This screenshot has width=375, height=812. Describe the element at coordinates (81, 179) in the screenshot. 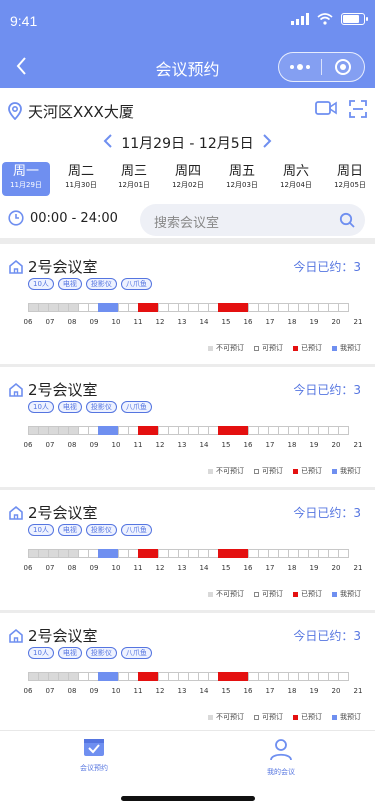

I see `day-tab: 周二 11月30日` at that location.